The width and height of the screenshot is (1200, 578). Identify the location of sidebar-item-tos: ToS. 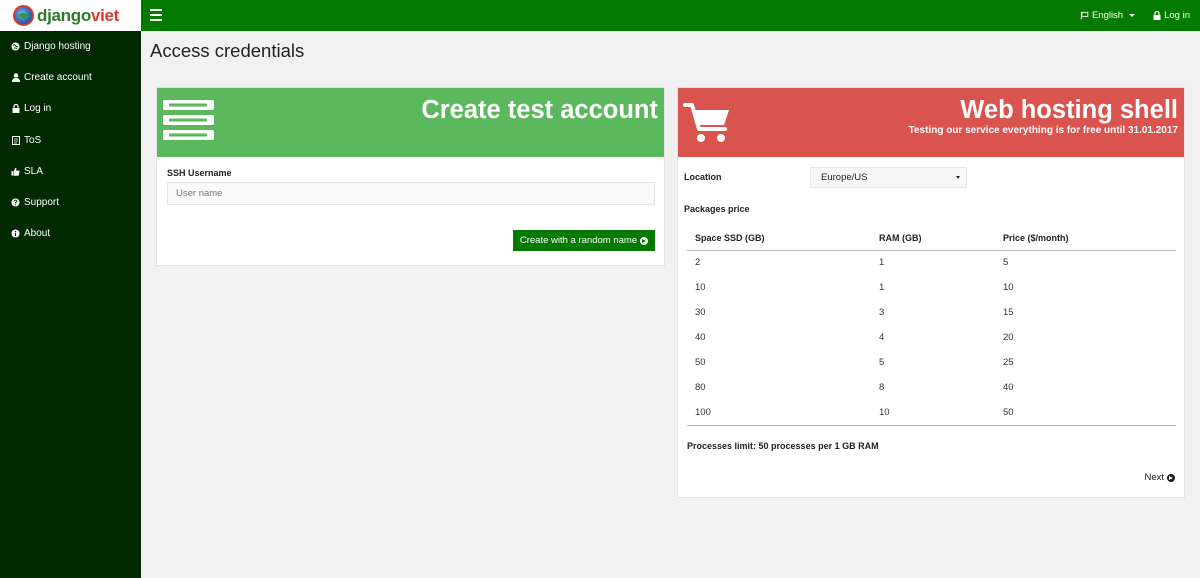
(70, 140).